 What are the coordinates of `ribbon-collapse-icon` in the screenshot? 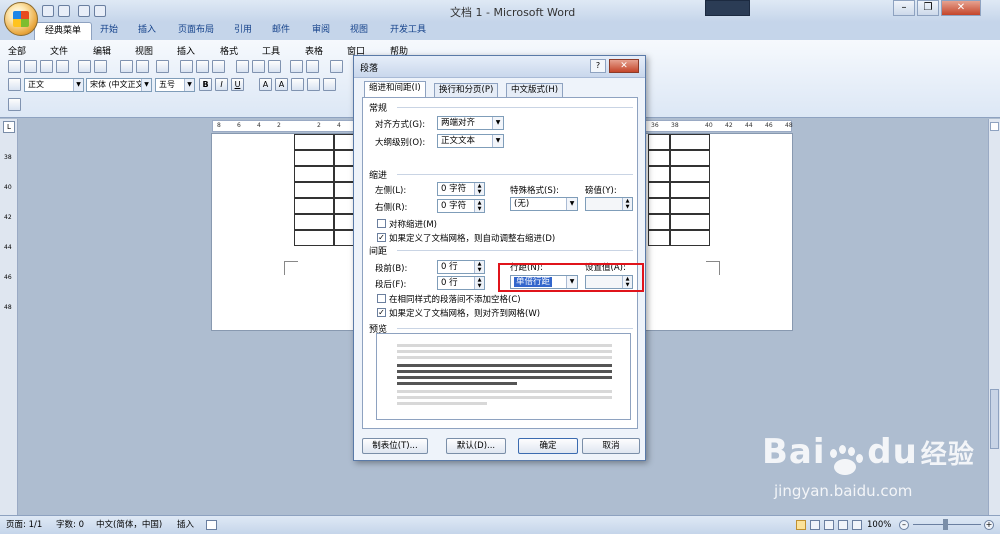 It's located at (14, 104).